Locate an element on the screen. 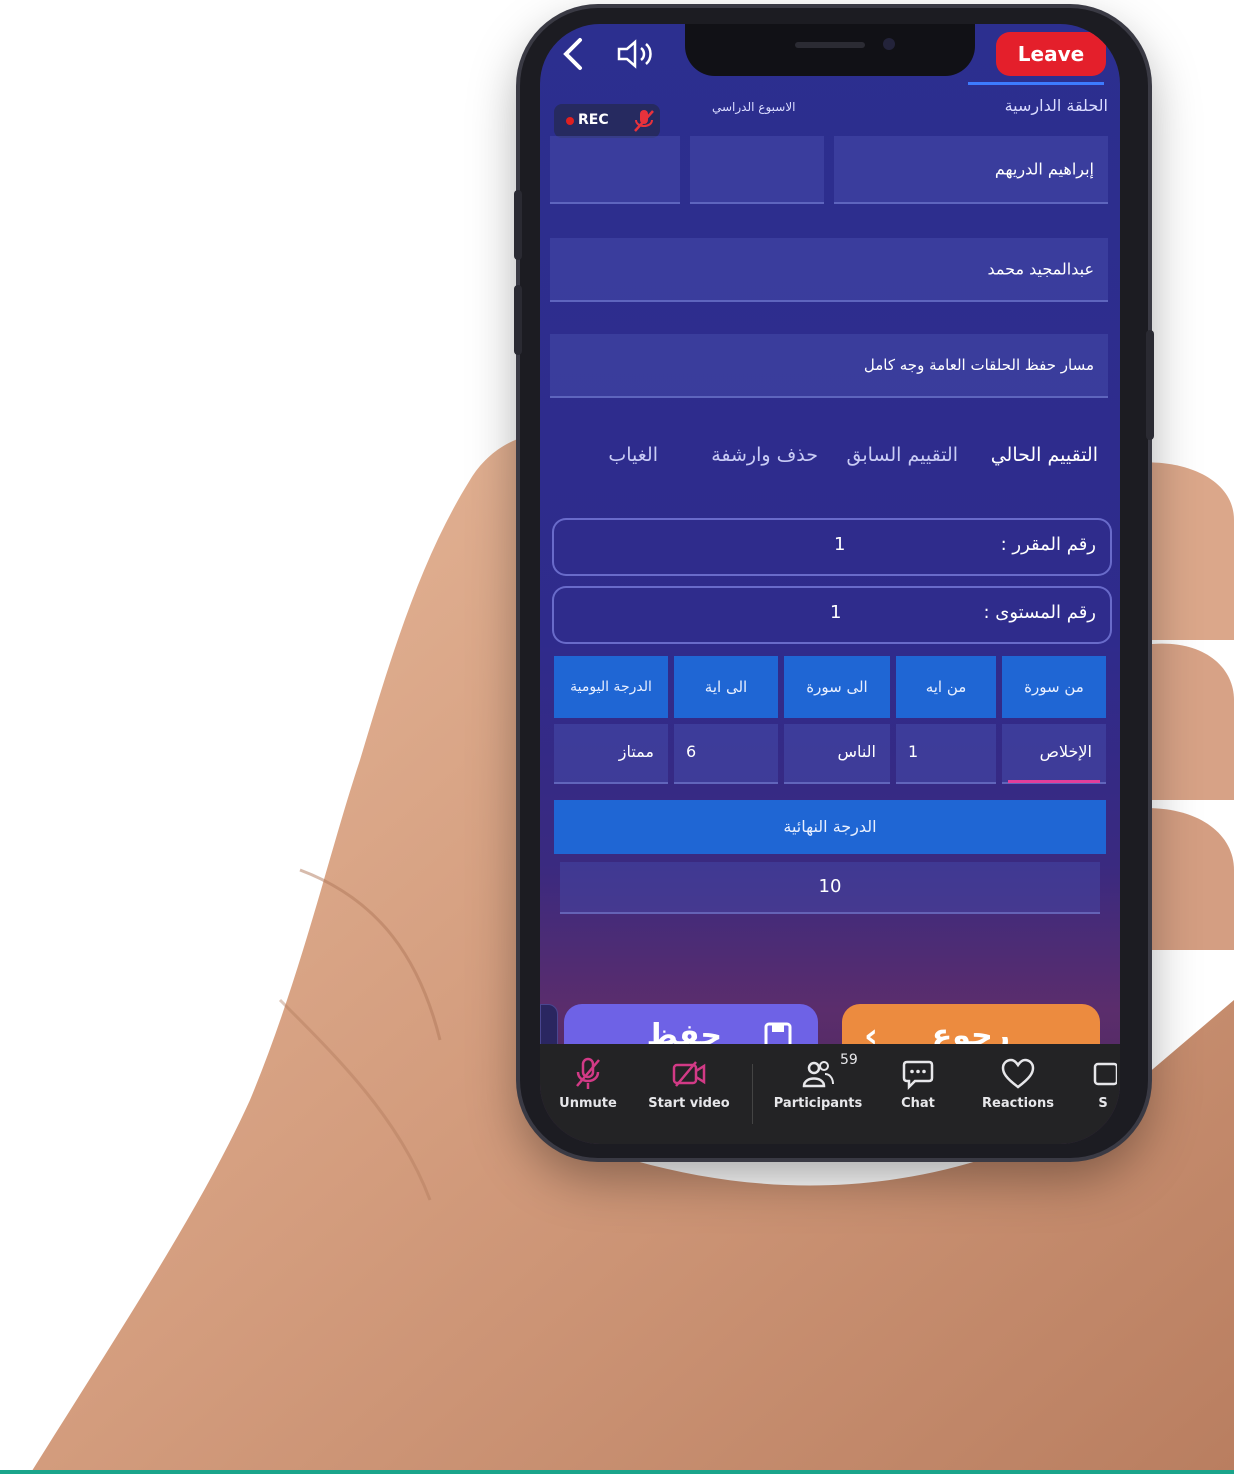 This screenshot has width=1234, height=1474. share-screen-icon is located at coordinates (1105, 1074).